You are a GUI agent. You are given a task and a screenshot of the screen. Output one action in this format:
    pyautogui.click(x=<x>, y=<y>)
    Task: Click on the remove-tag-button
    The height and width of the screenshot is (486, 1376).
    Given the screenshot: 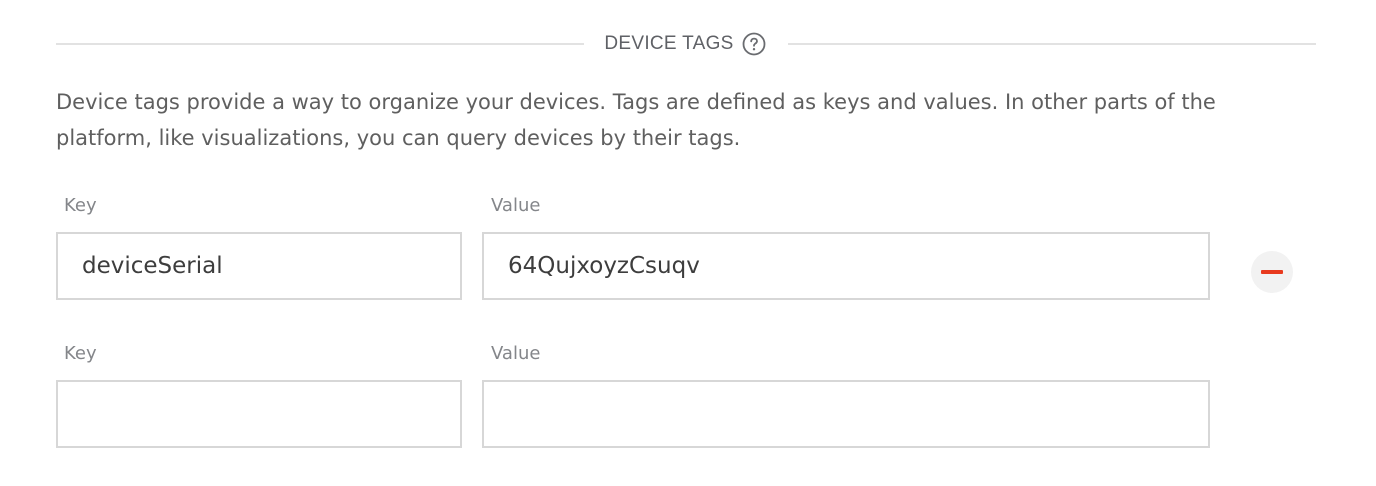 What is the action you would take?
    pyautogui.click(x=1272, y=272)
    